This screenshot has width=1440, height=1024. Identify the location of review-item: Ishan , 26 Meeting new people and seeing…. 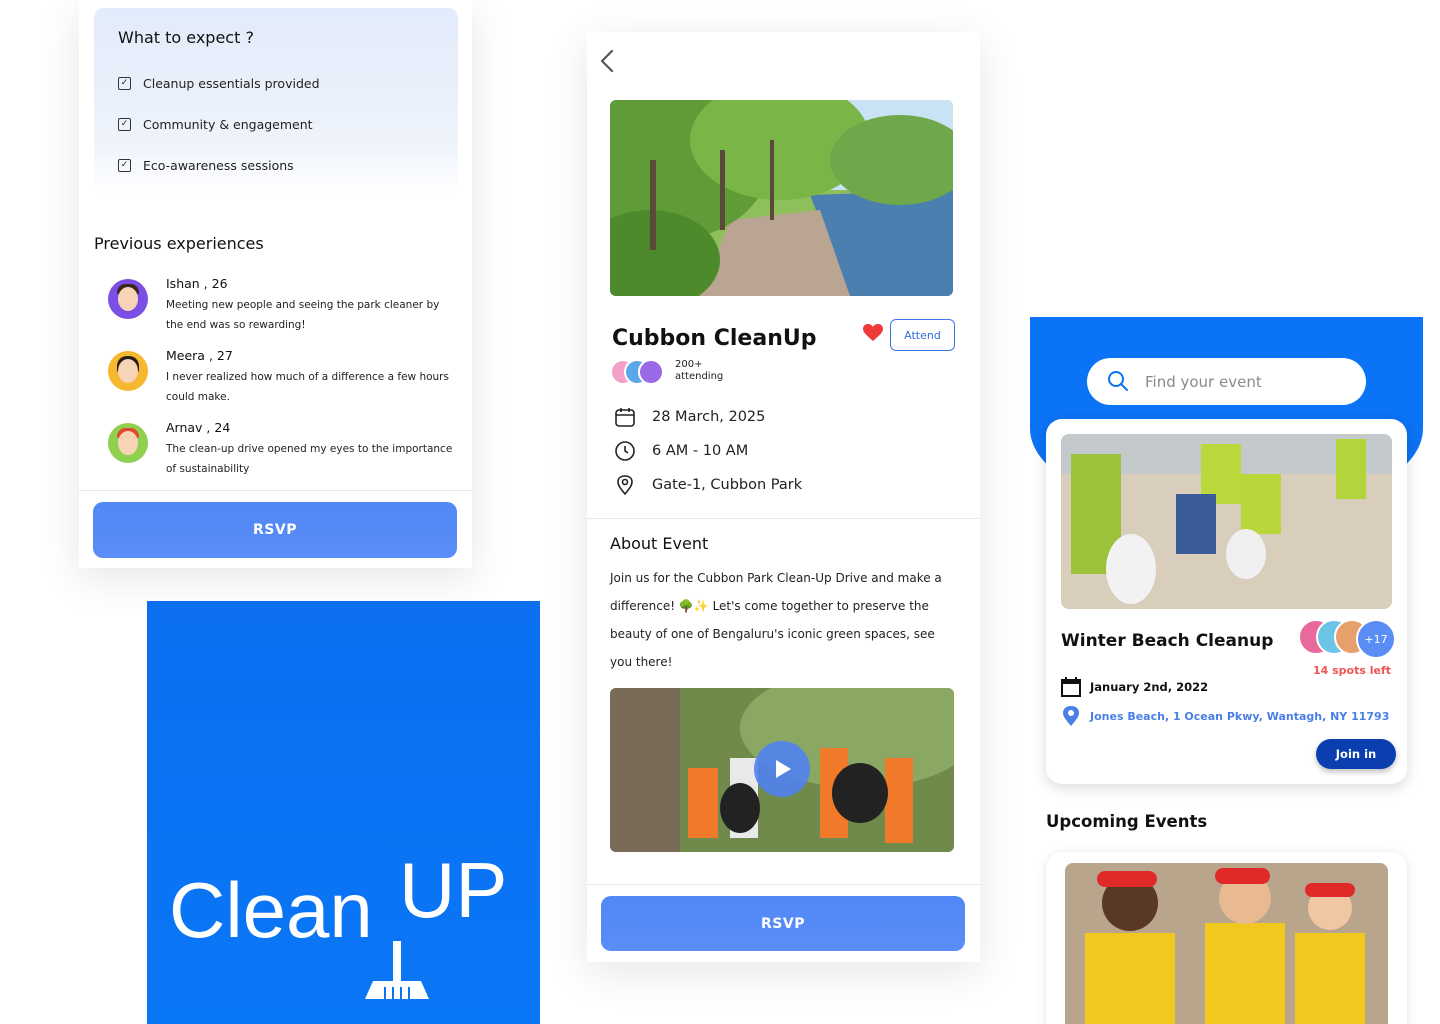
(283, 305).